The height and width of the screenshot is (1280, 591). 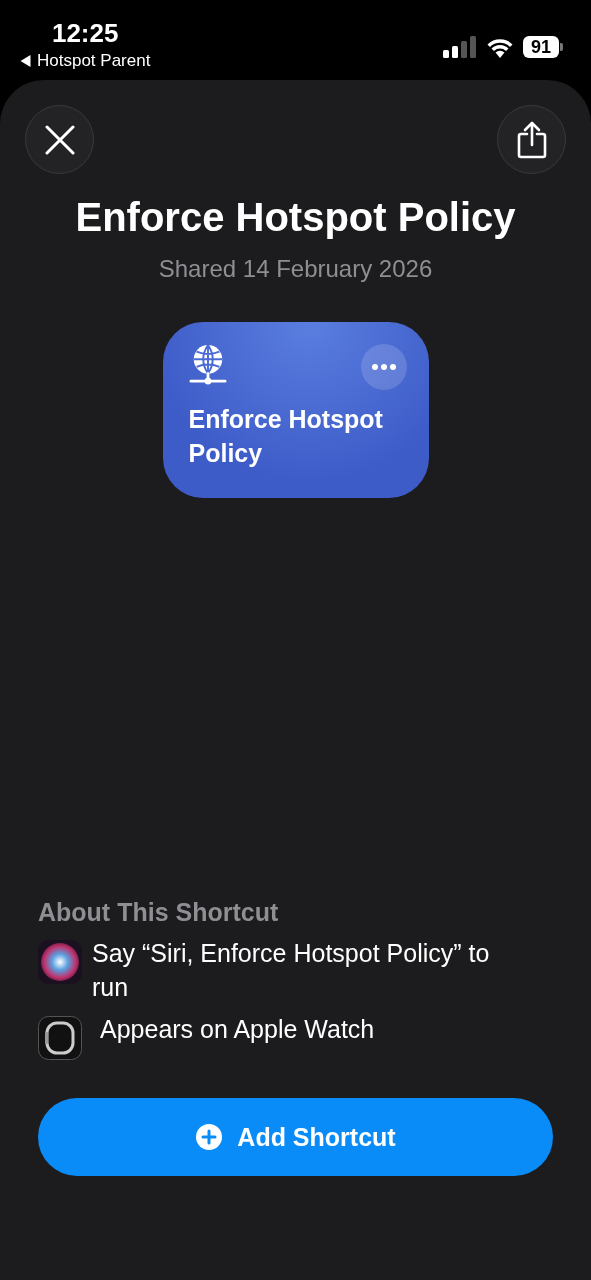 I want to click on shortcut-card: Enforce Hotspot Policy, so click(x=295, y=410).